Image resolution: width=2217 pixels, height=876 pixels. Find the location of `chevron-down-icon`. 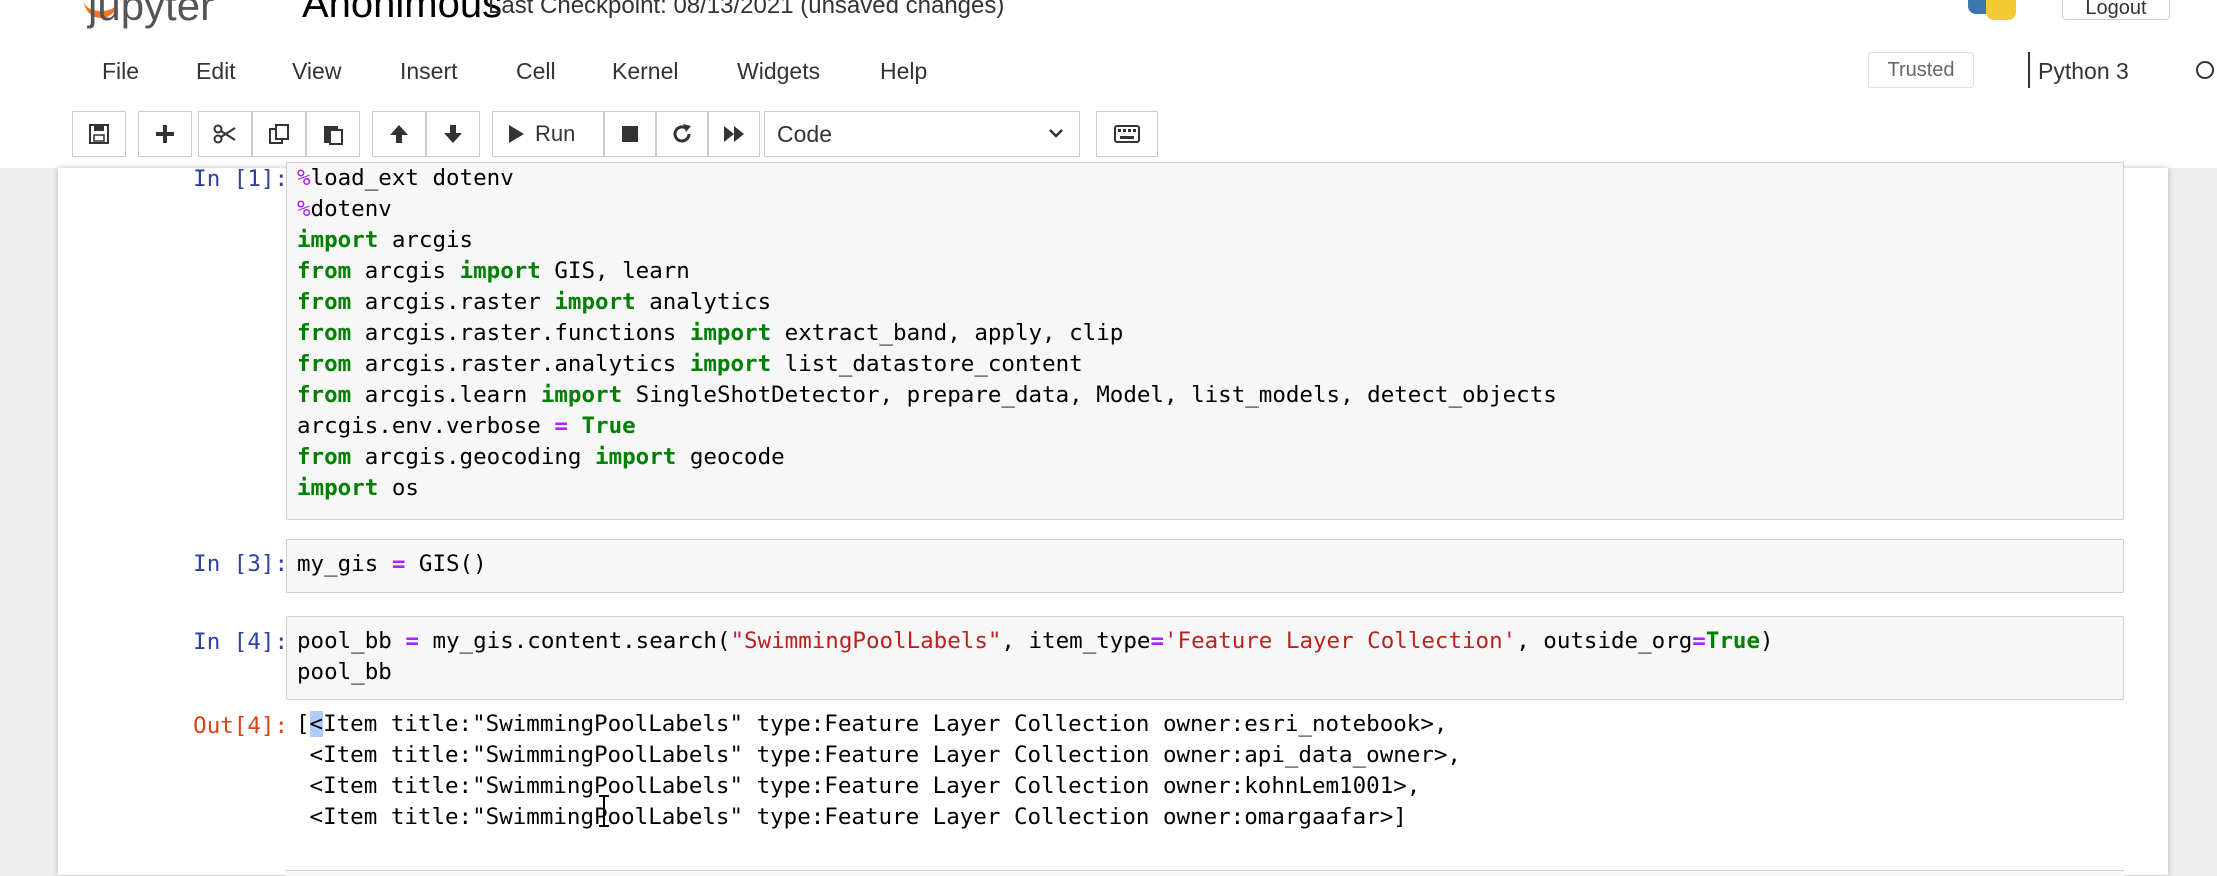

chevron-down-icon is located at coordinates (1056, 133).